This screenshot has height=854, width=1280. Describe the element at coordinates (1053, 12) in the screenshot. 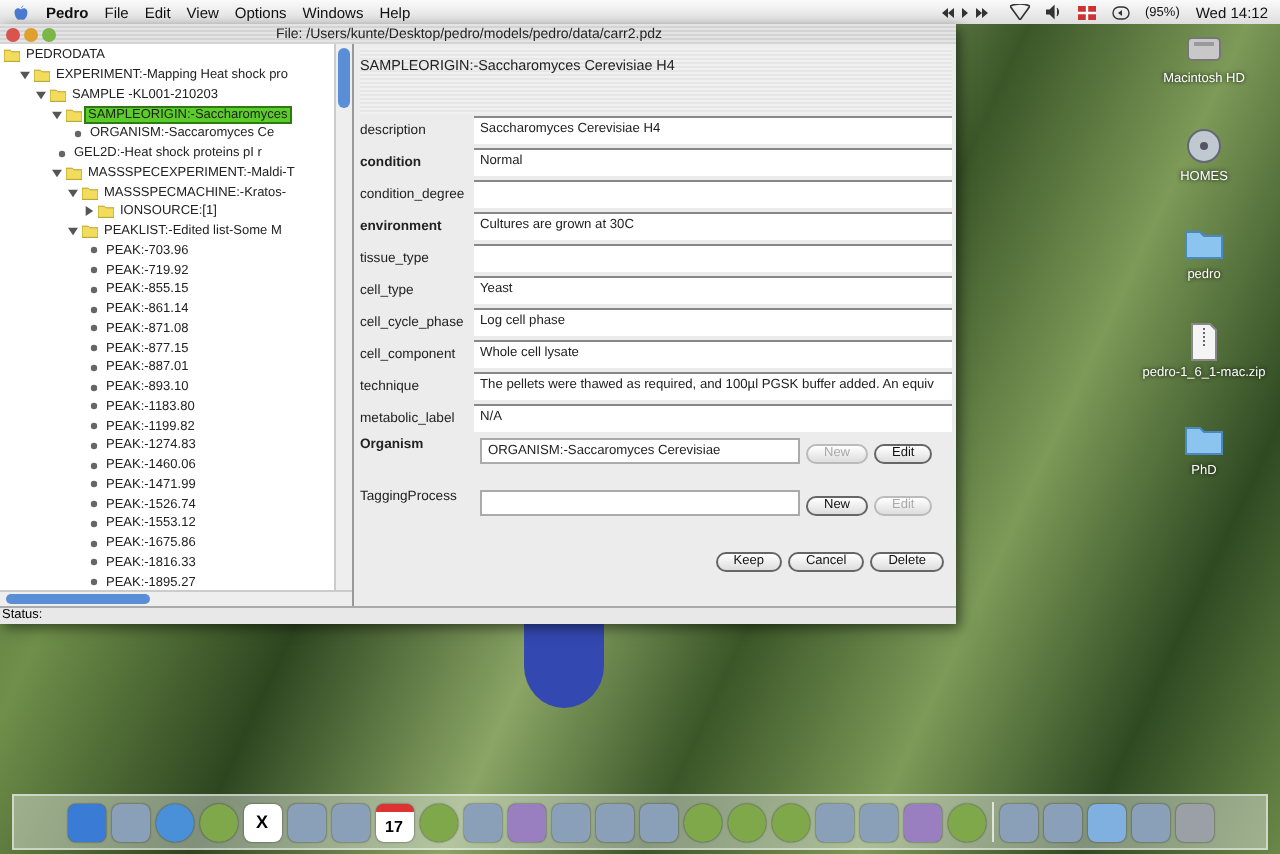

I see `volume-icon` at that location.